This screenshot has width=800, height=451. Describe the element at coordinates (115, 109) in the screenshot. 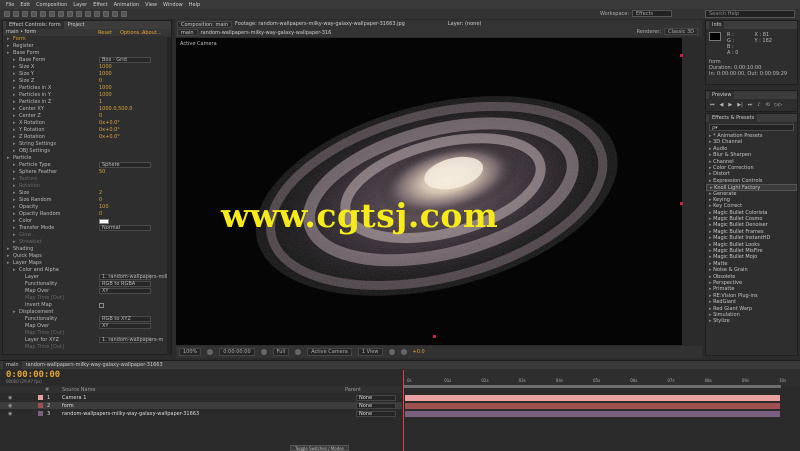

I see `property-value: 1000.0,500.0` at that location.